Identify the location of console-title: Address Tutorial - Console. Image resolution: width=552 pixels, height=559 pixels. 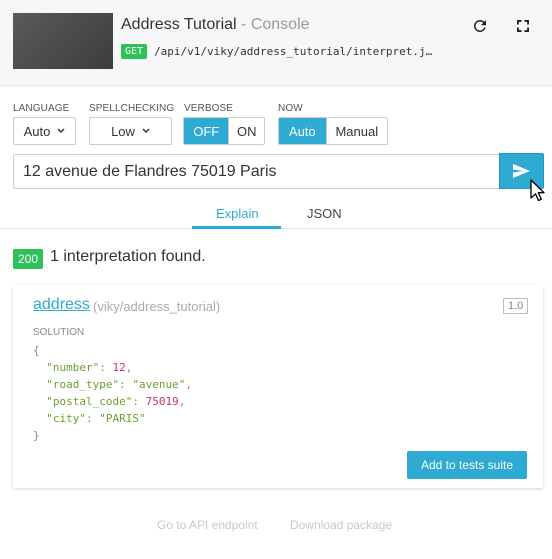
(215, 25).